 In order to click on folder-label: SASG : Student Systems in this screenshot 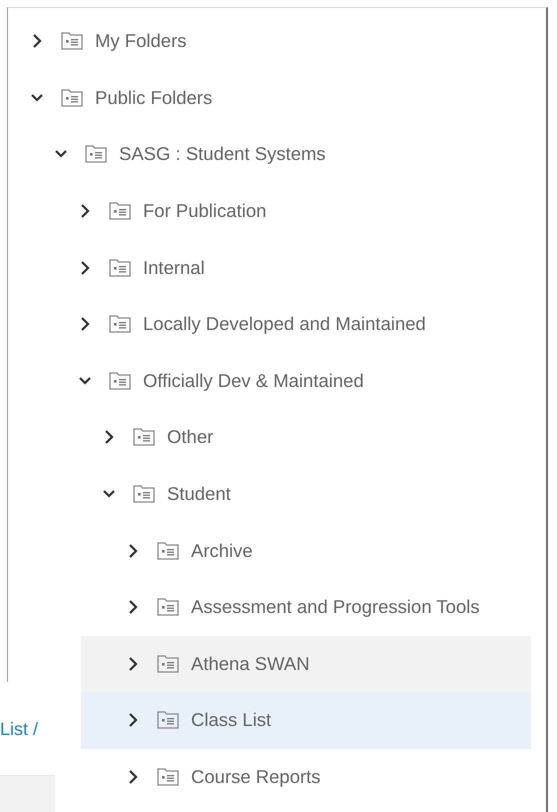, I will do `click(222, 154)`.